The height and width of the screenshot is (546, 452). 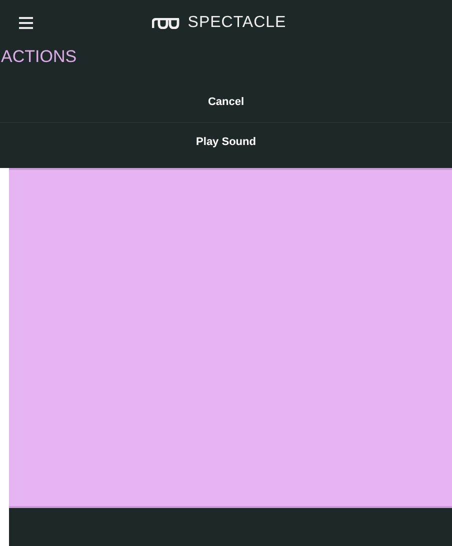 I want to click on app-title: SPECTACLE, so click(x=237, y=23).